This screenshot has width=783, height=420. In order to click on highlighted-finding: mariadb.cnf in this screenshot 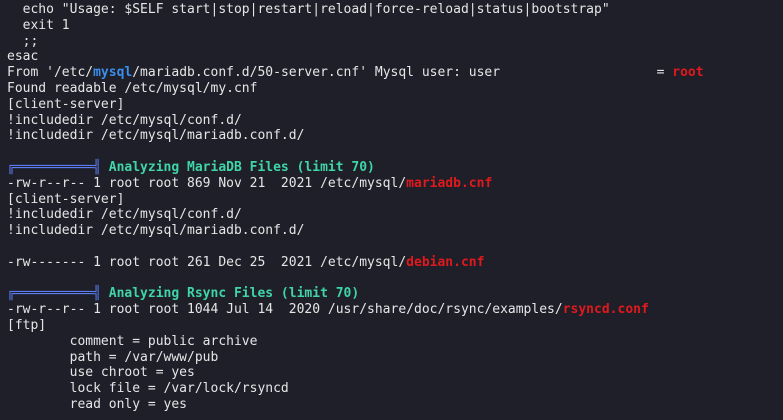, I will do `click(449, 183)`.